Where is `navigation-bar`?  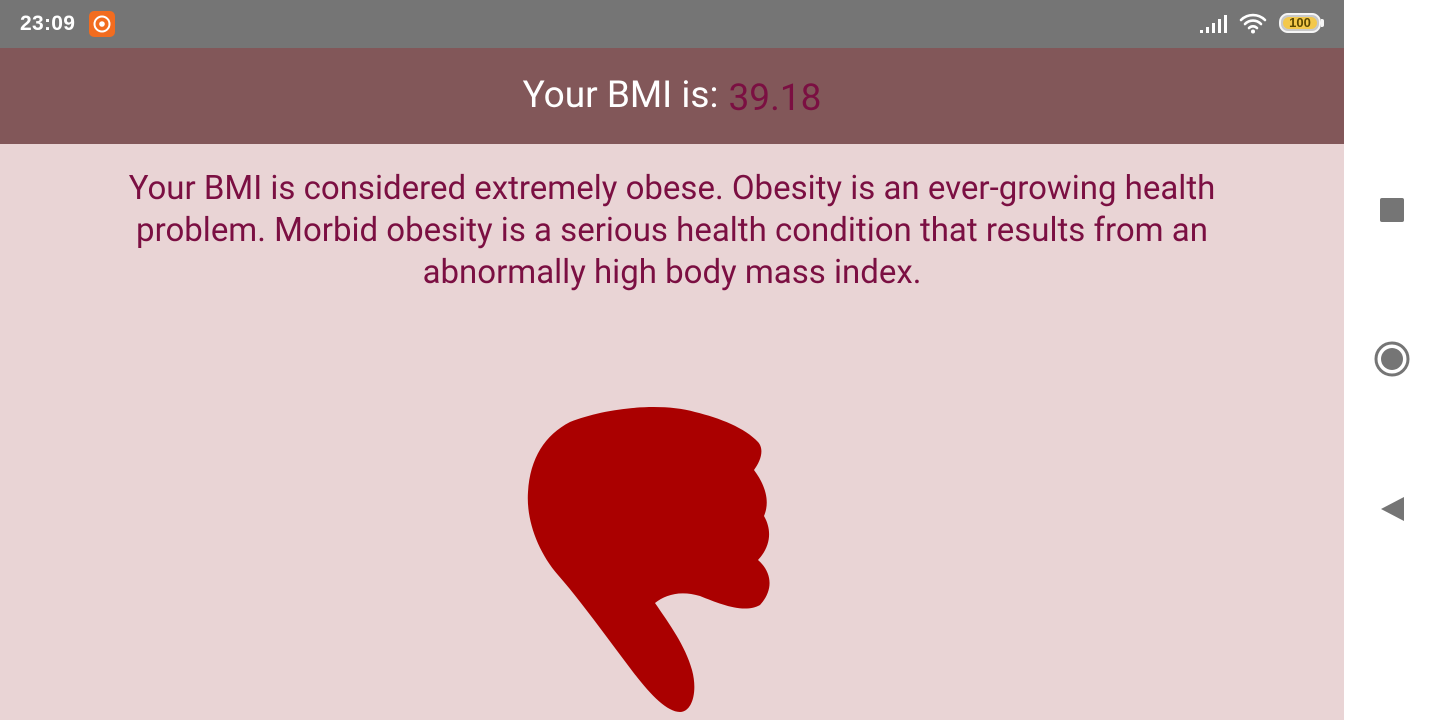
navigation-bar is located at coordinates (1392, 360).